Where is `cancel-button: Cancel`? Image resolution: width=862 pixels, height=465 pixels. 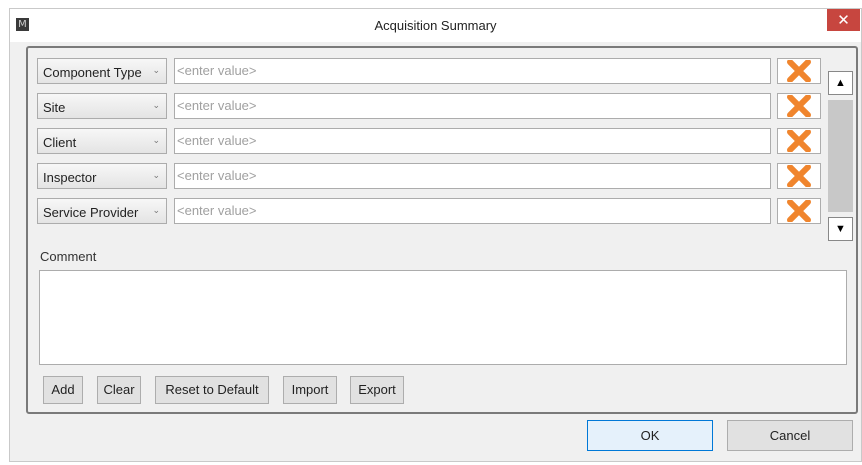 cancel-button: Cancel is located at coordinates (790, 435).